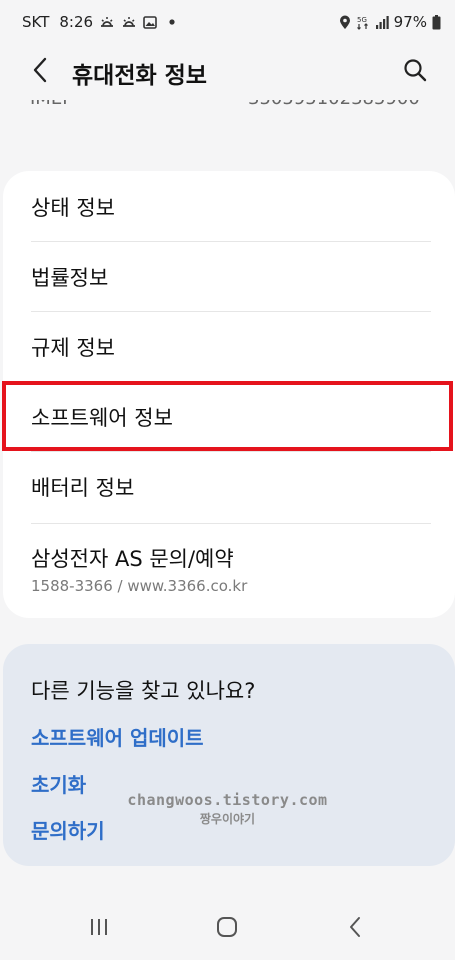 The image size is (455, 960). I want to click on navigation-bar, so click(227, 929).